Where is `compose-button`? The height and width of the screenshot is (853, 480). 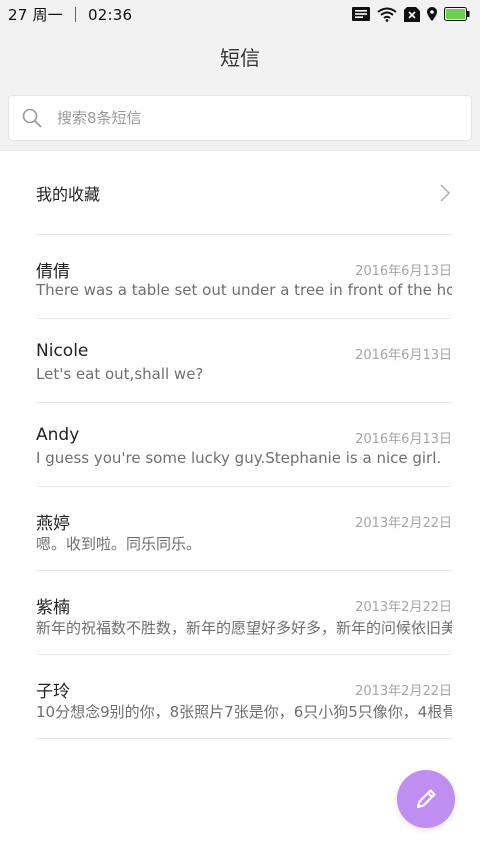
compose-button is located at coordinates (426, 799).